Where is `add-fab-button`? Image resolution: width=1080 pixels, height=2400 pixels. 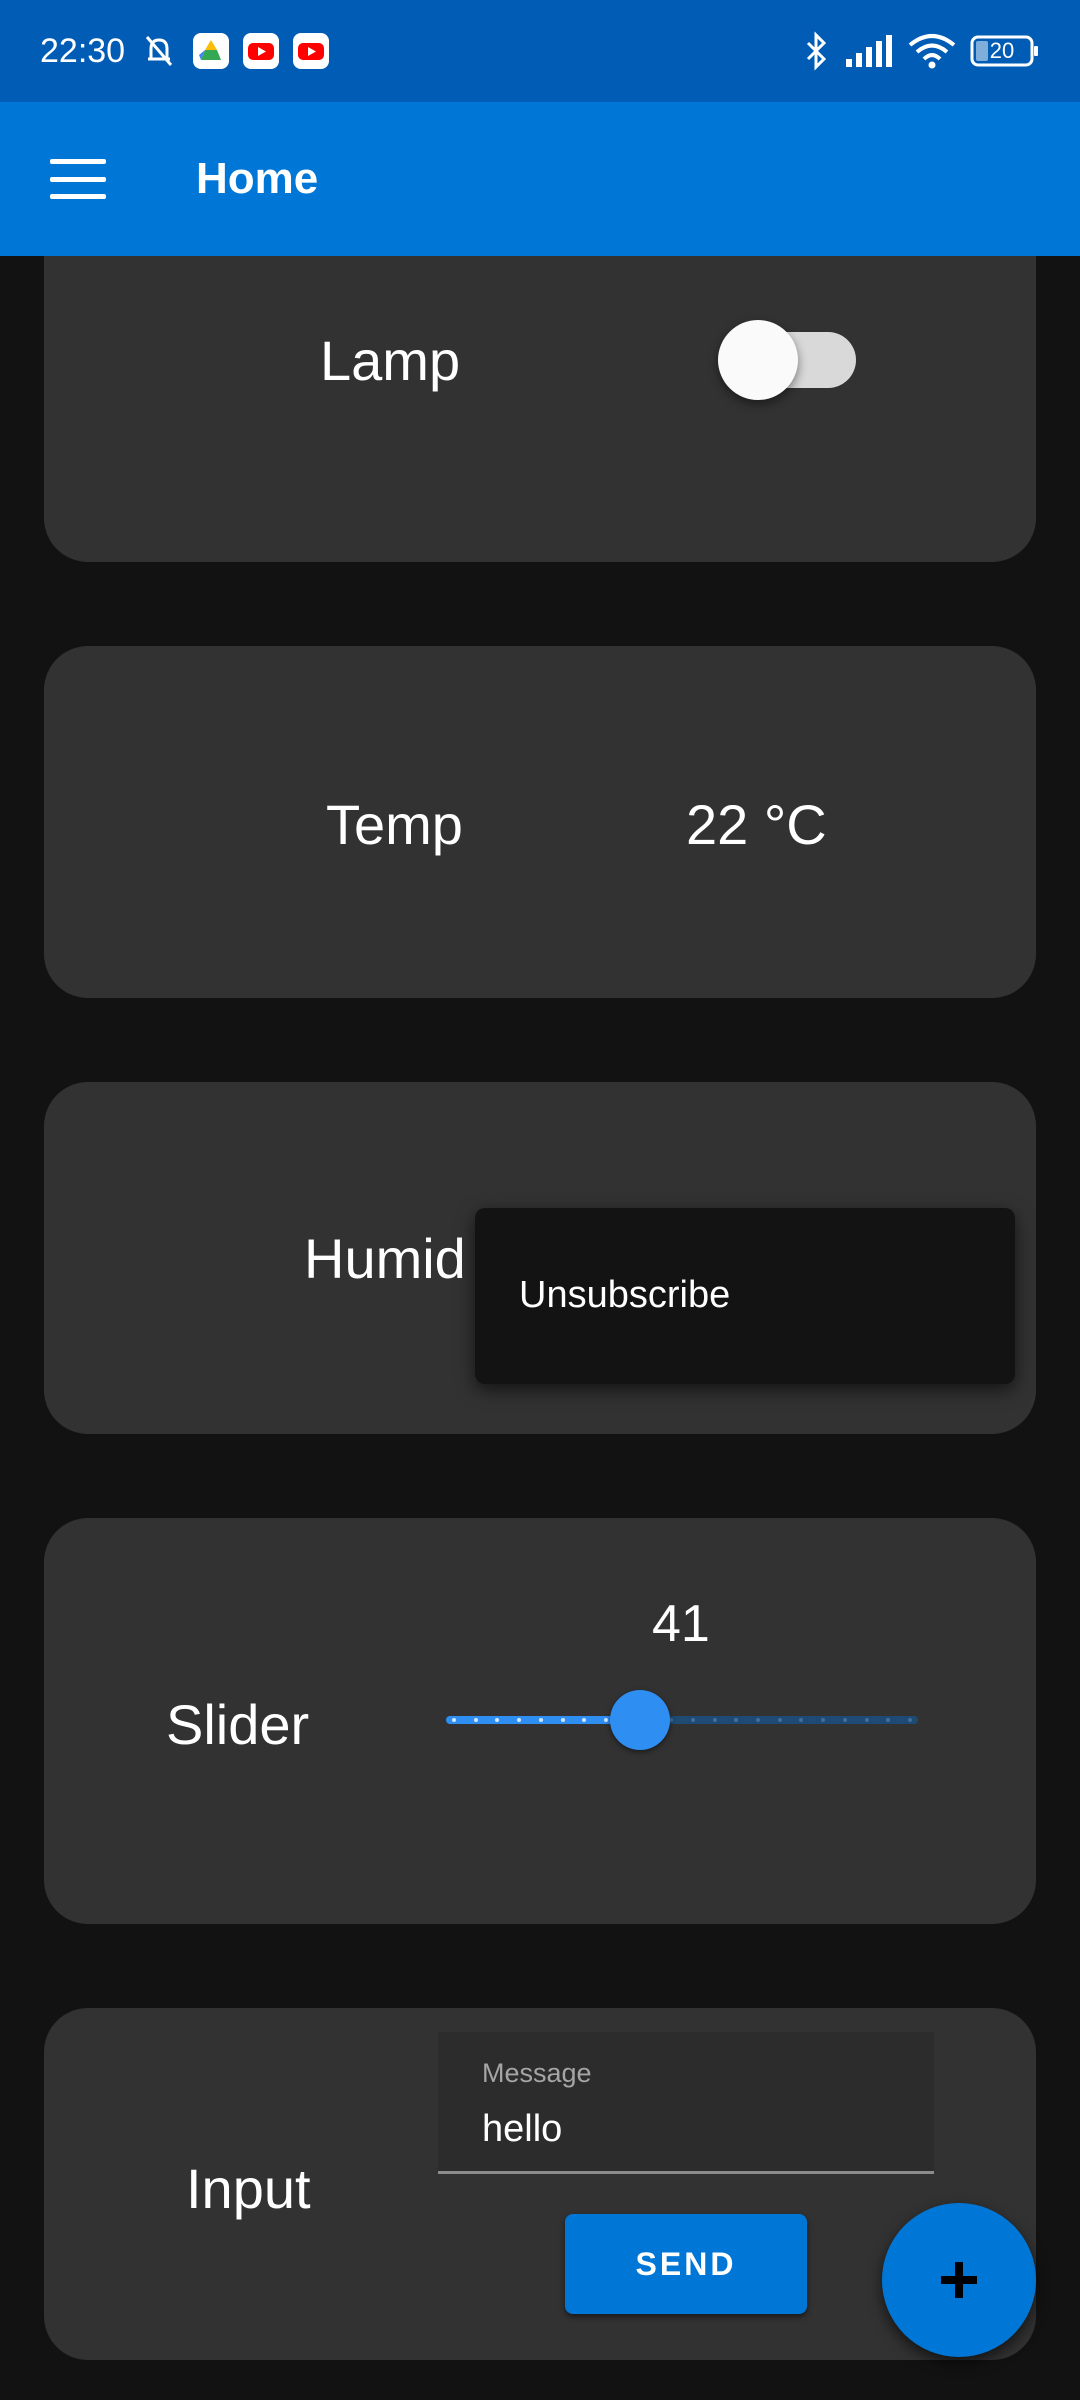
add-fab-button is located at coordinates (959, 2280).